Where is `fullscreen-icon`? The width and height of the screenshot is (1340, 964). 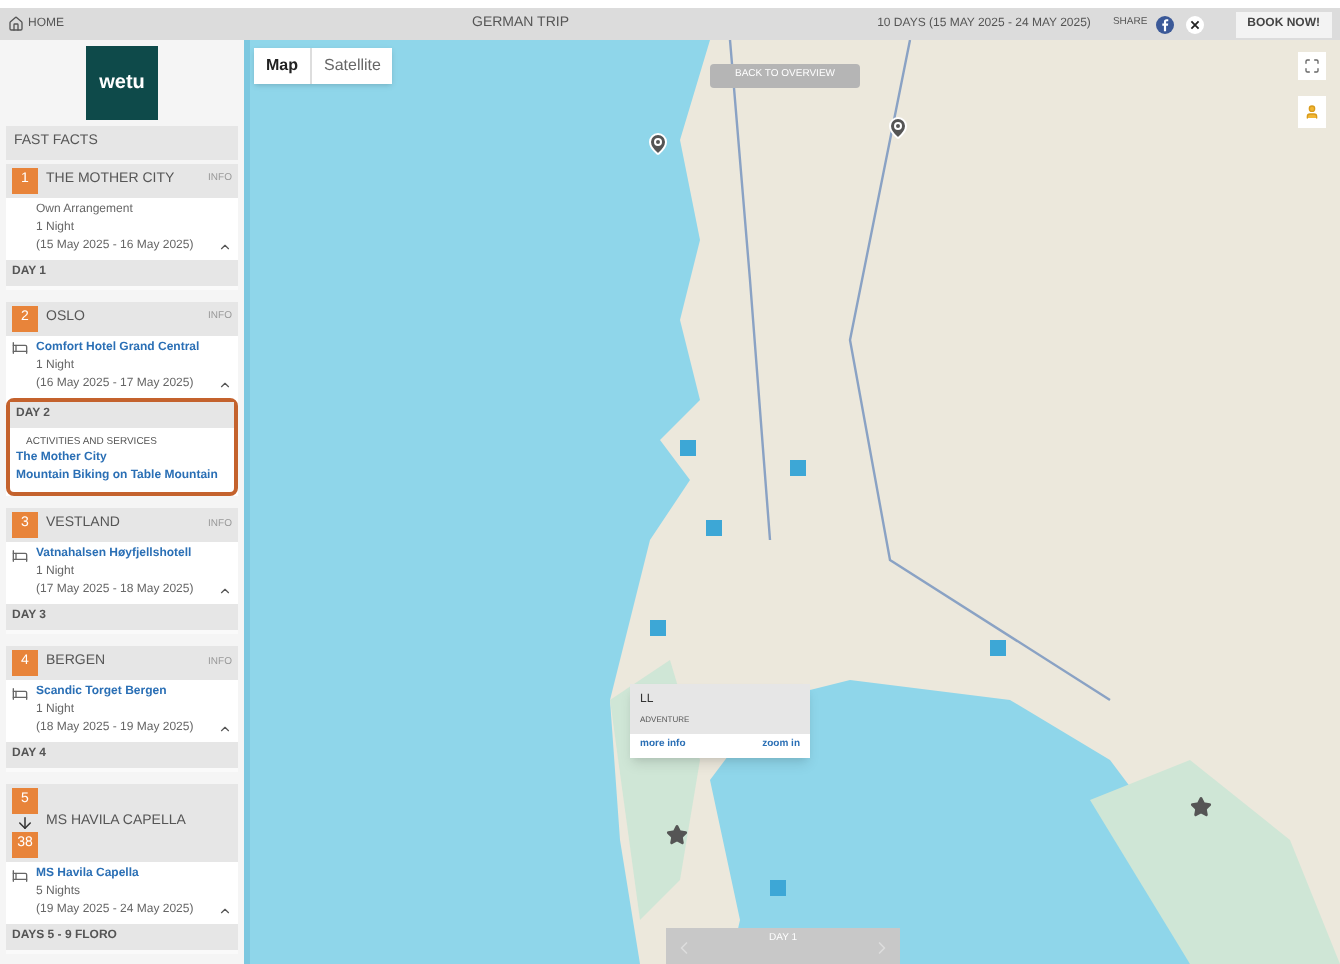
fullscreen-icon is located at coordinates (1312, 66).